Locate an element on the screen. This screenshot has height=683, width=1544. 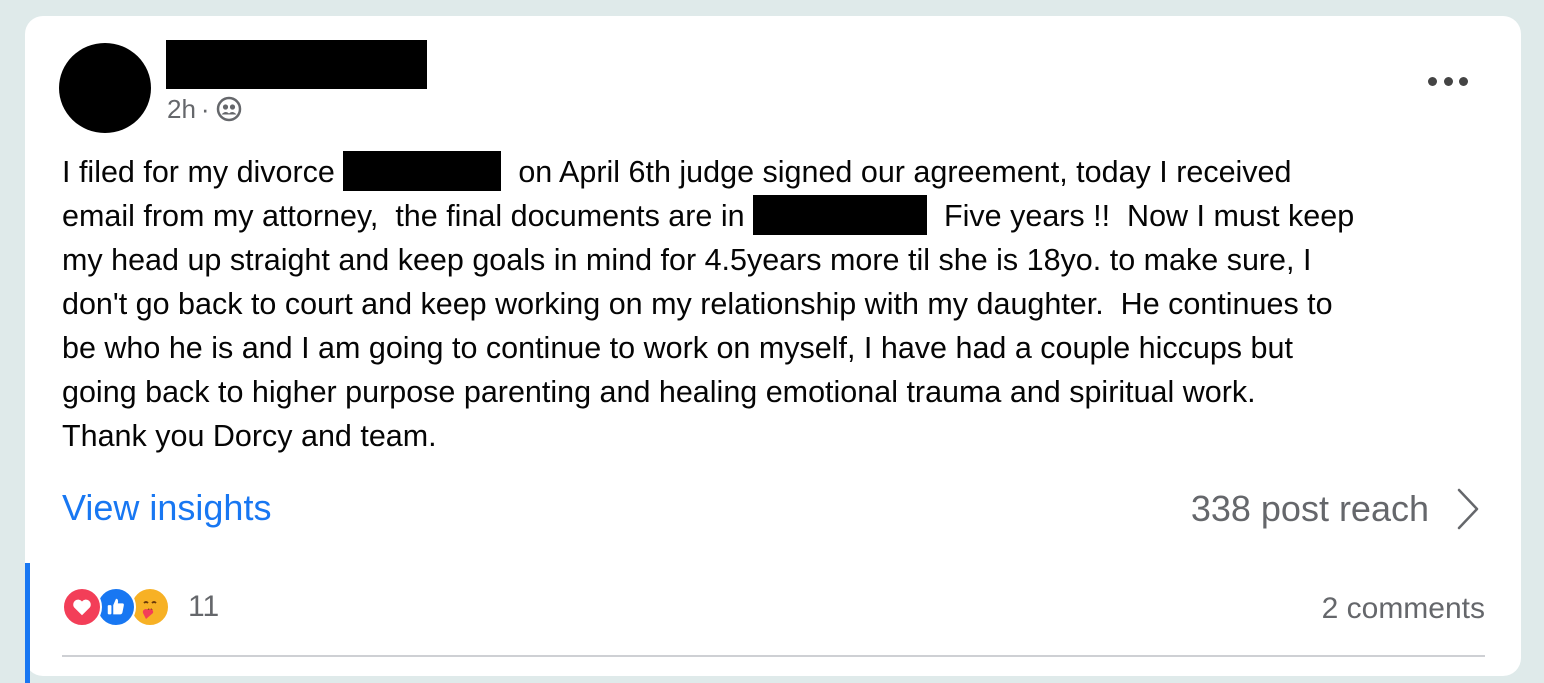
like-icon is located at coordinates (116, 607).